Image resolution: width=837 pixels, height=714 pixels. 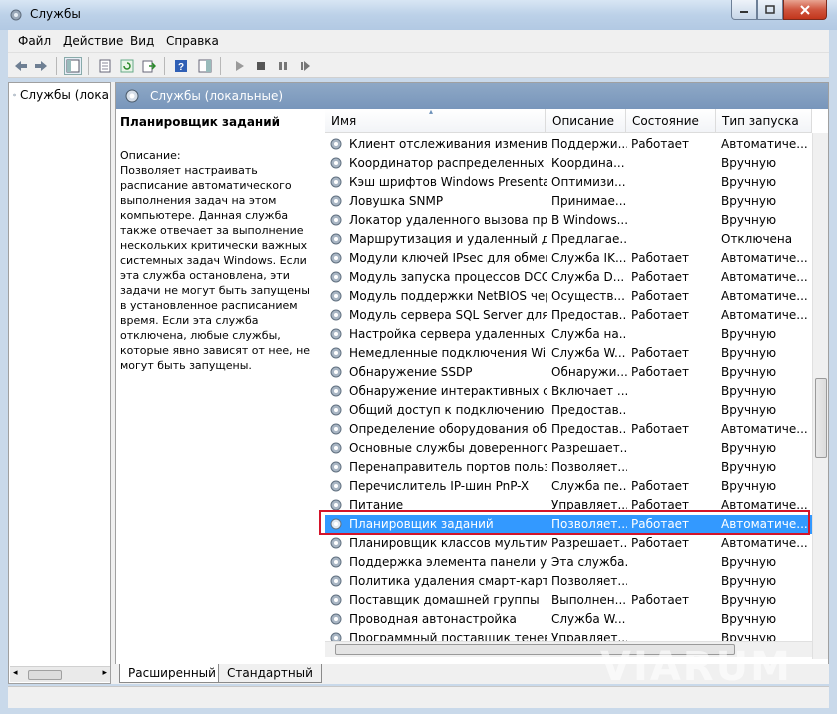 I want to click on tree-horizontal-scrollbar: ◂ ▸, so click(x=60, y=674).